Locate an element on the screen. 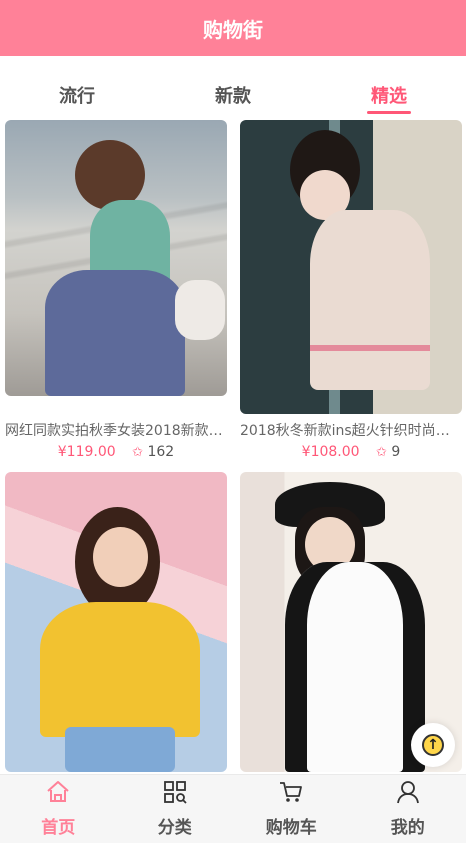  cart-icon is located at coordinates (291, 792).